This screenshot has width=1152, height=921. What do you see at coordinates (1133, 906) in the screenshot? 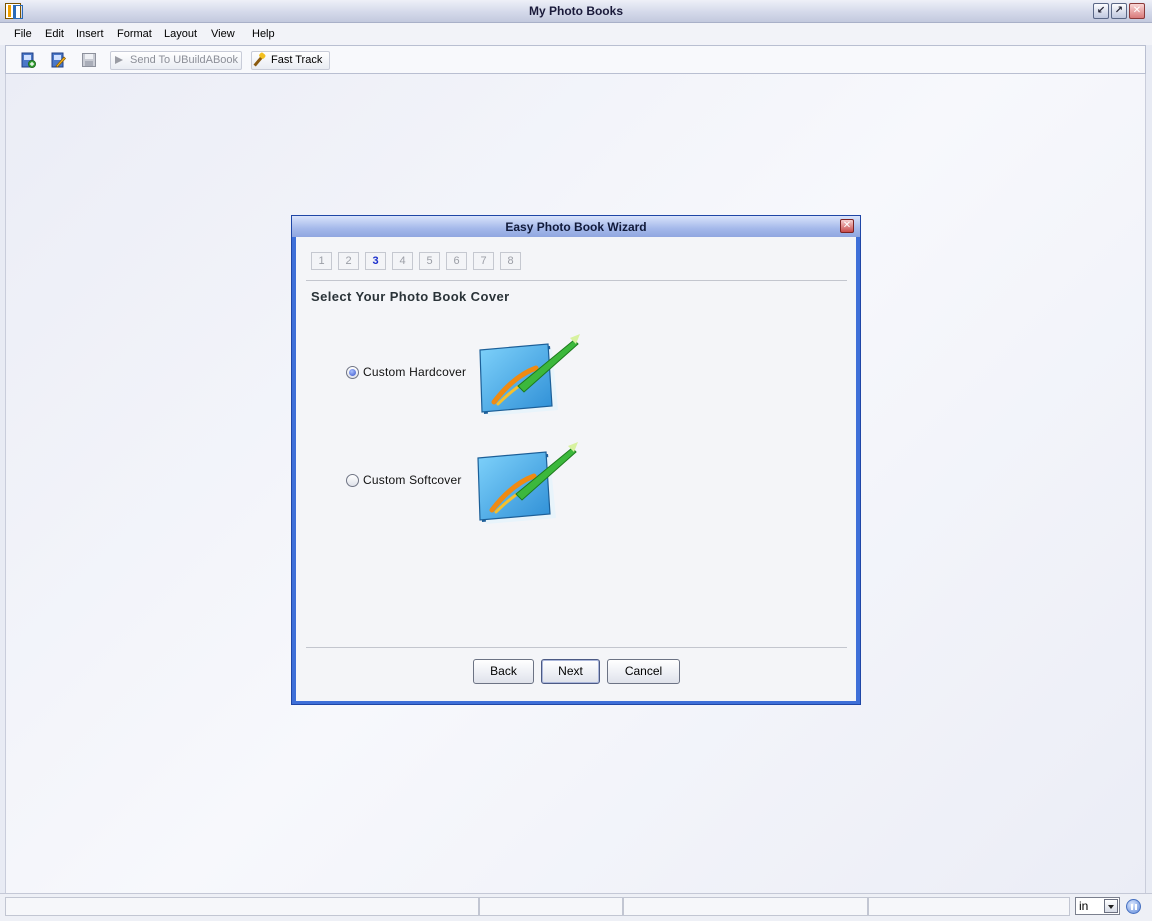
I see `pause-icon` at bounding box center [1133, 906].